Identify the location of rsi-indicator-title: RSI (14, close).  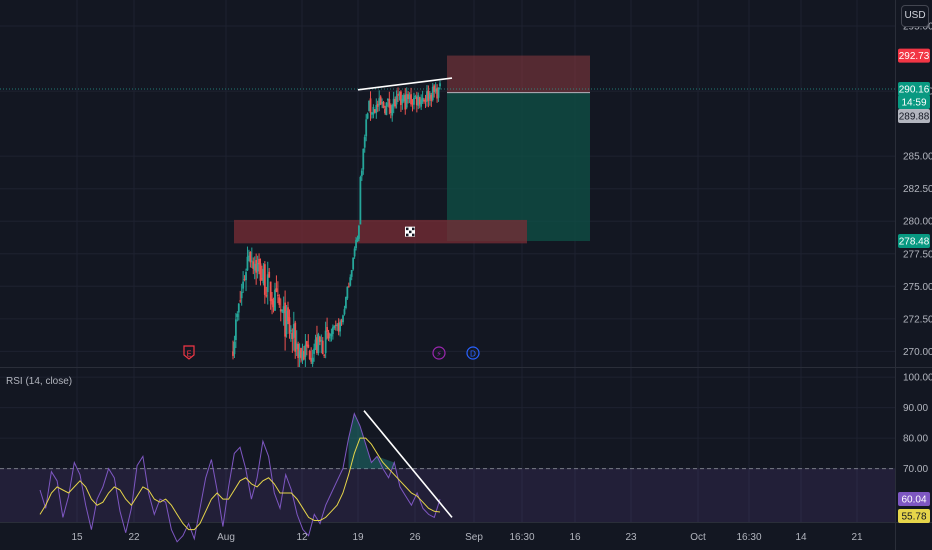
(39, 381).